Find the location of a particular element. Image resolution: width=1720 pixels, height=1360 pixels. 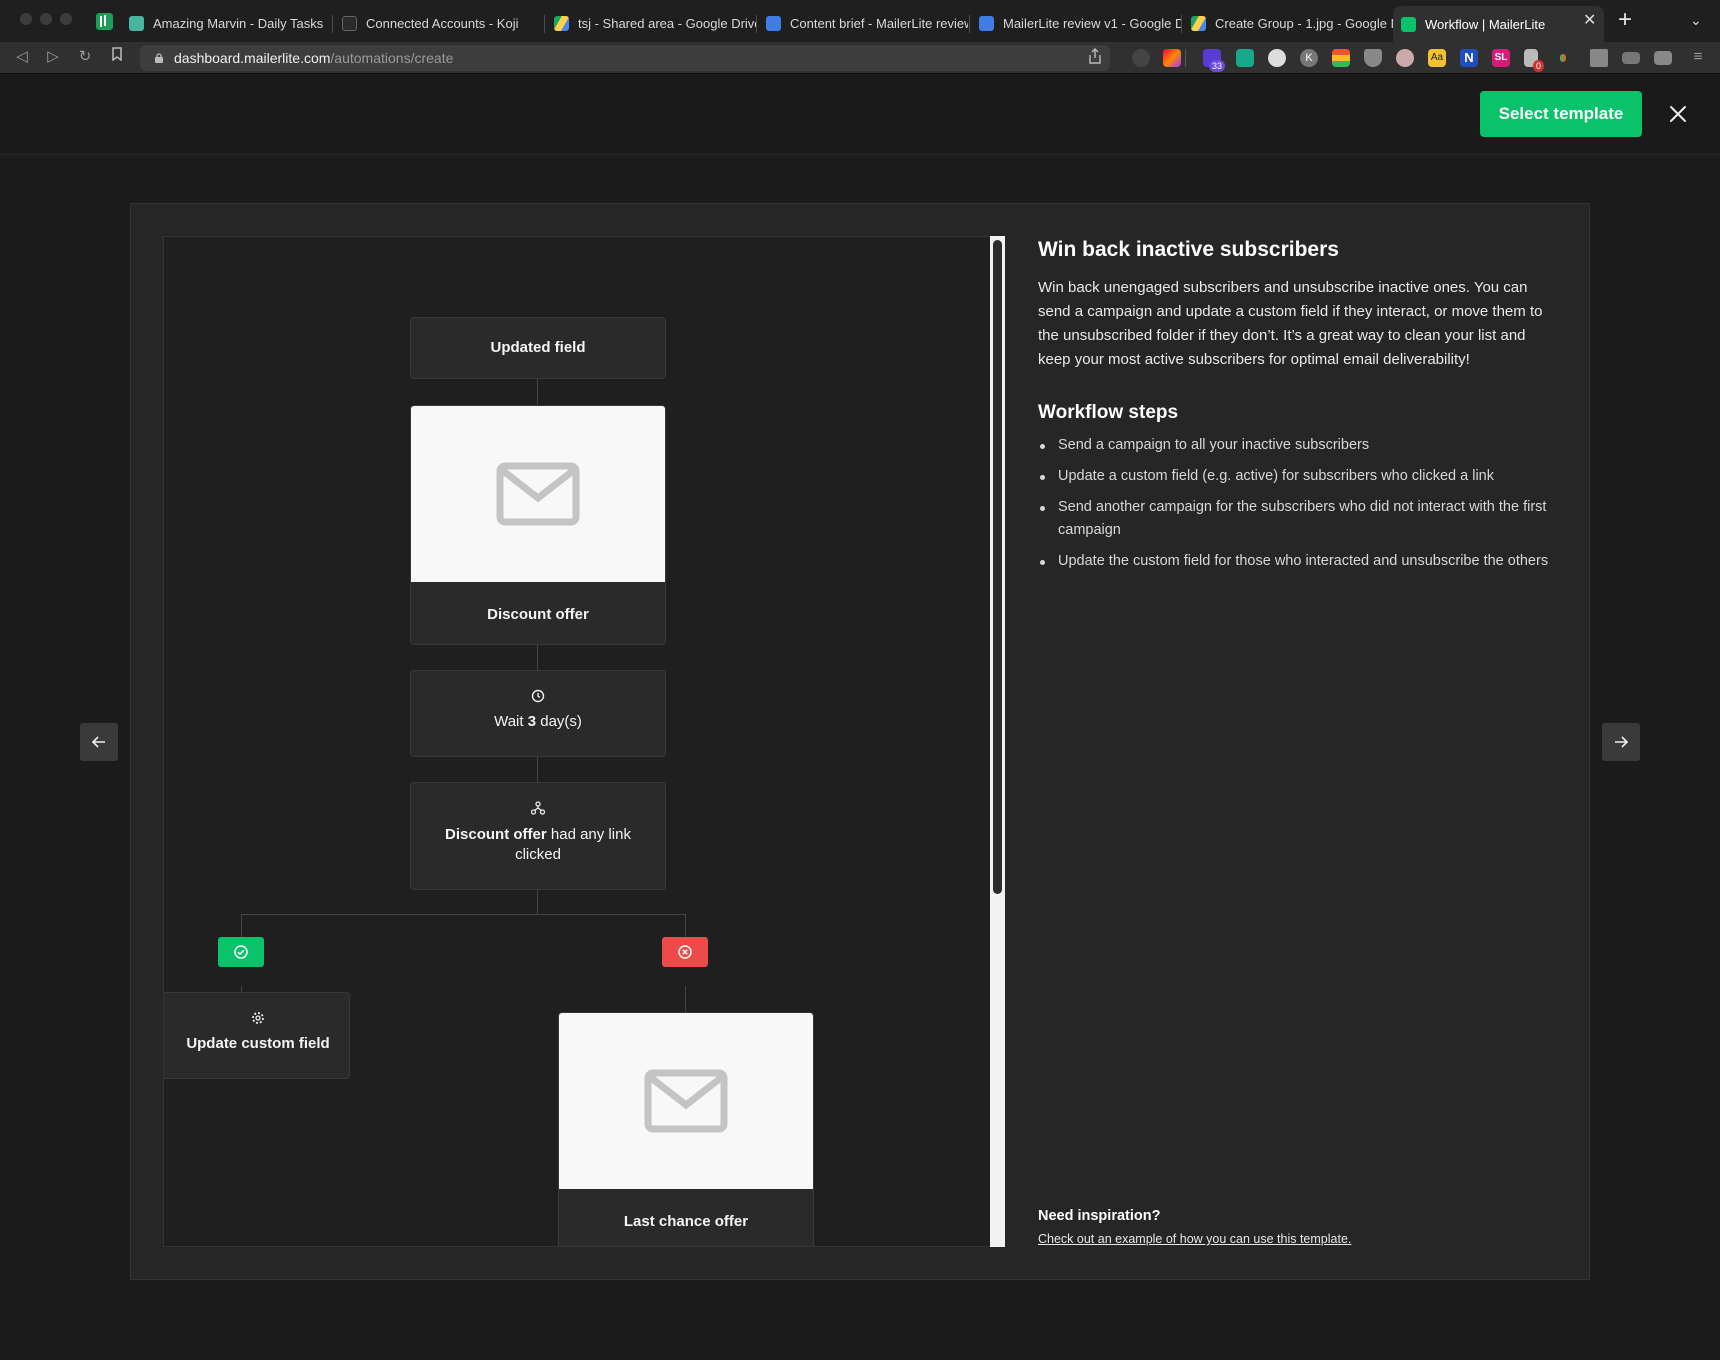

no-branch-badge is located at coordinates (685, 952).